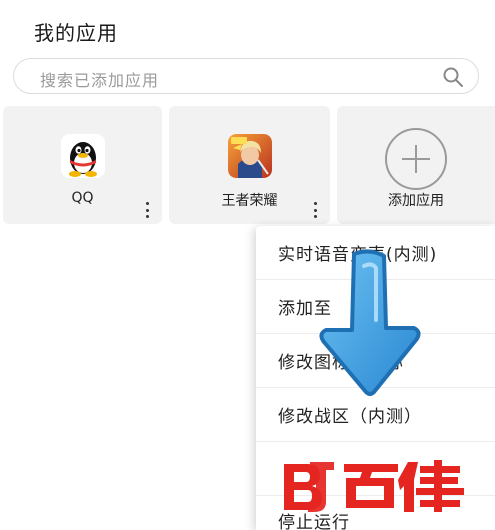 The height and width of the screenshot is (530, 495). I want to click on add-app-card: 添加应用, so click(416, 165).